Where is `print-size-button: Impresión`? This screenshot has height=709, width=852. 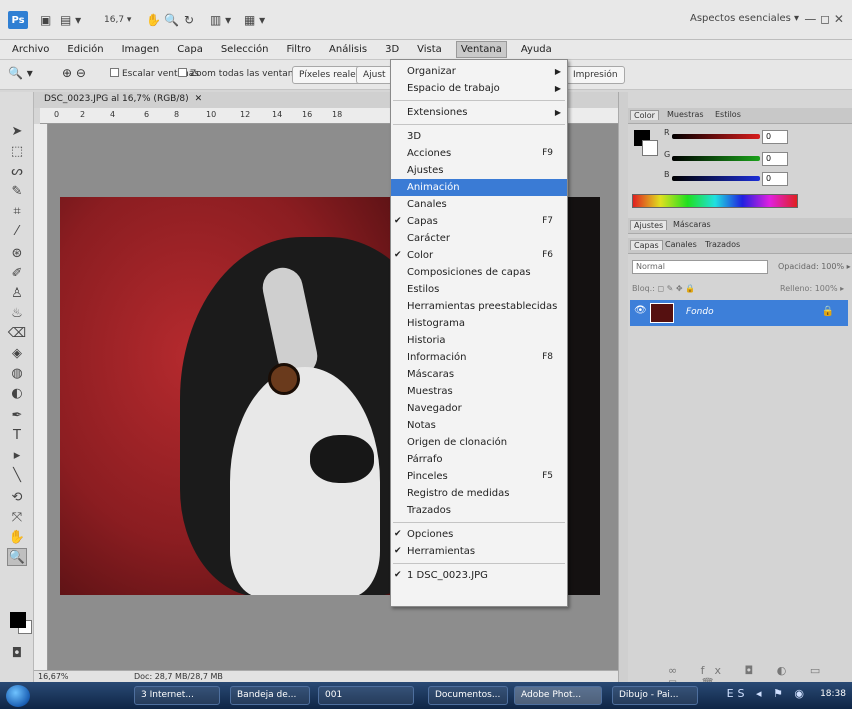 print-size-button: Impresión is located at coordinates (595, 75).